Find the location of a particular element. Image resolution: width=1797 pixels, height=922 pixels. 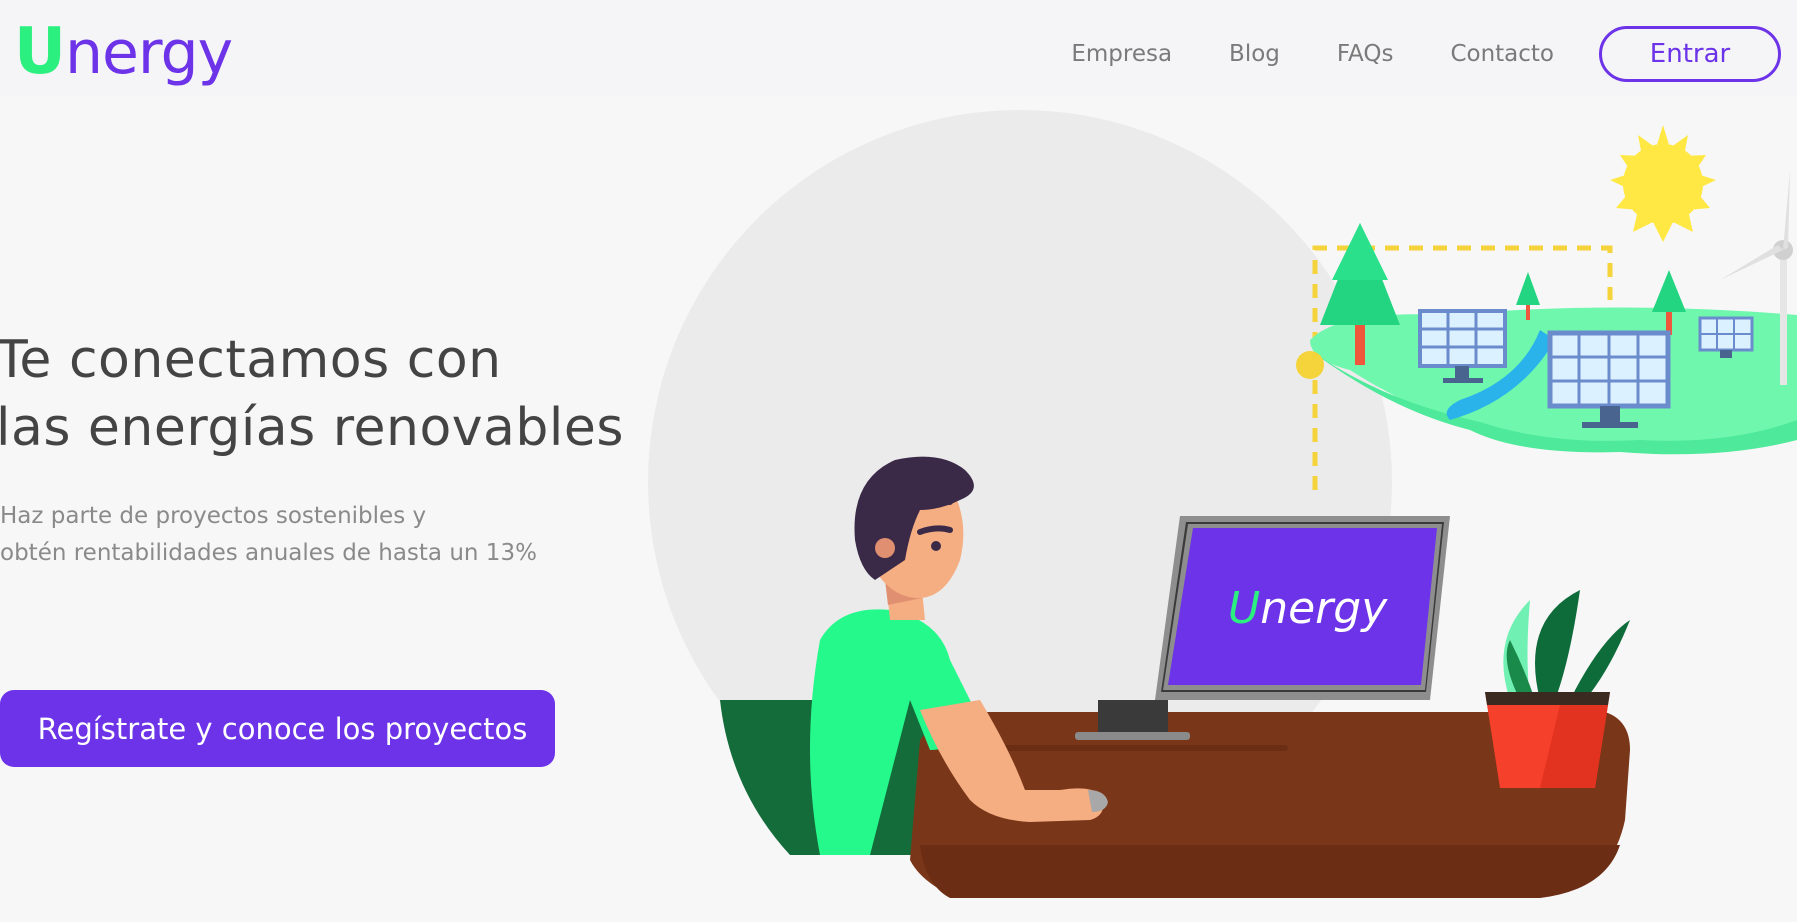

hero-subtitle-line1: Haz parte de proyectos sostenibles y is located at coordinates (213, 516).